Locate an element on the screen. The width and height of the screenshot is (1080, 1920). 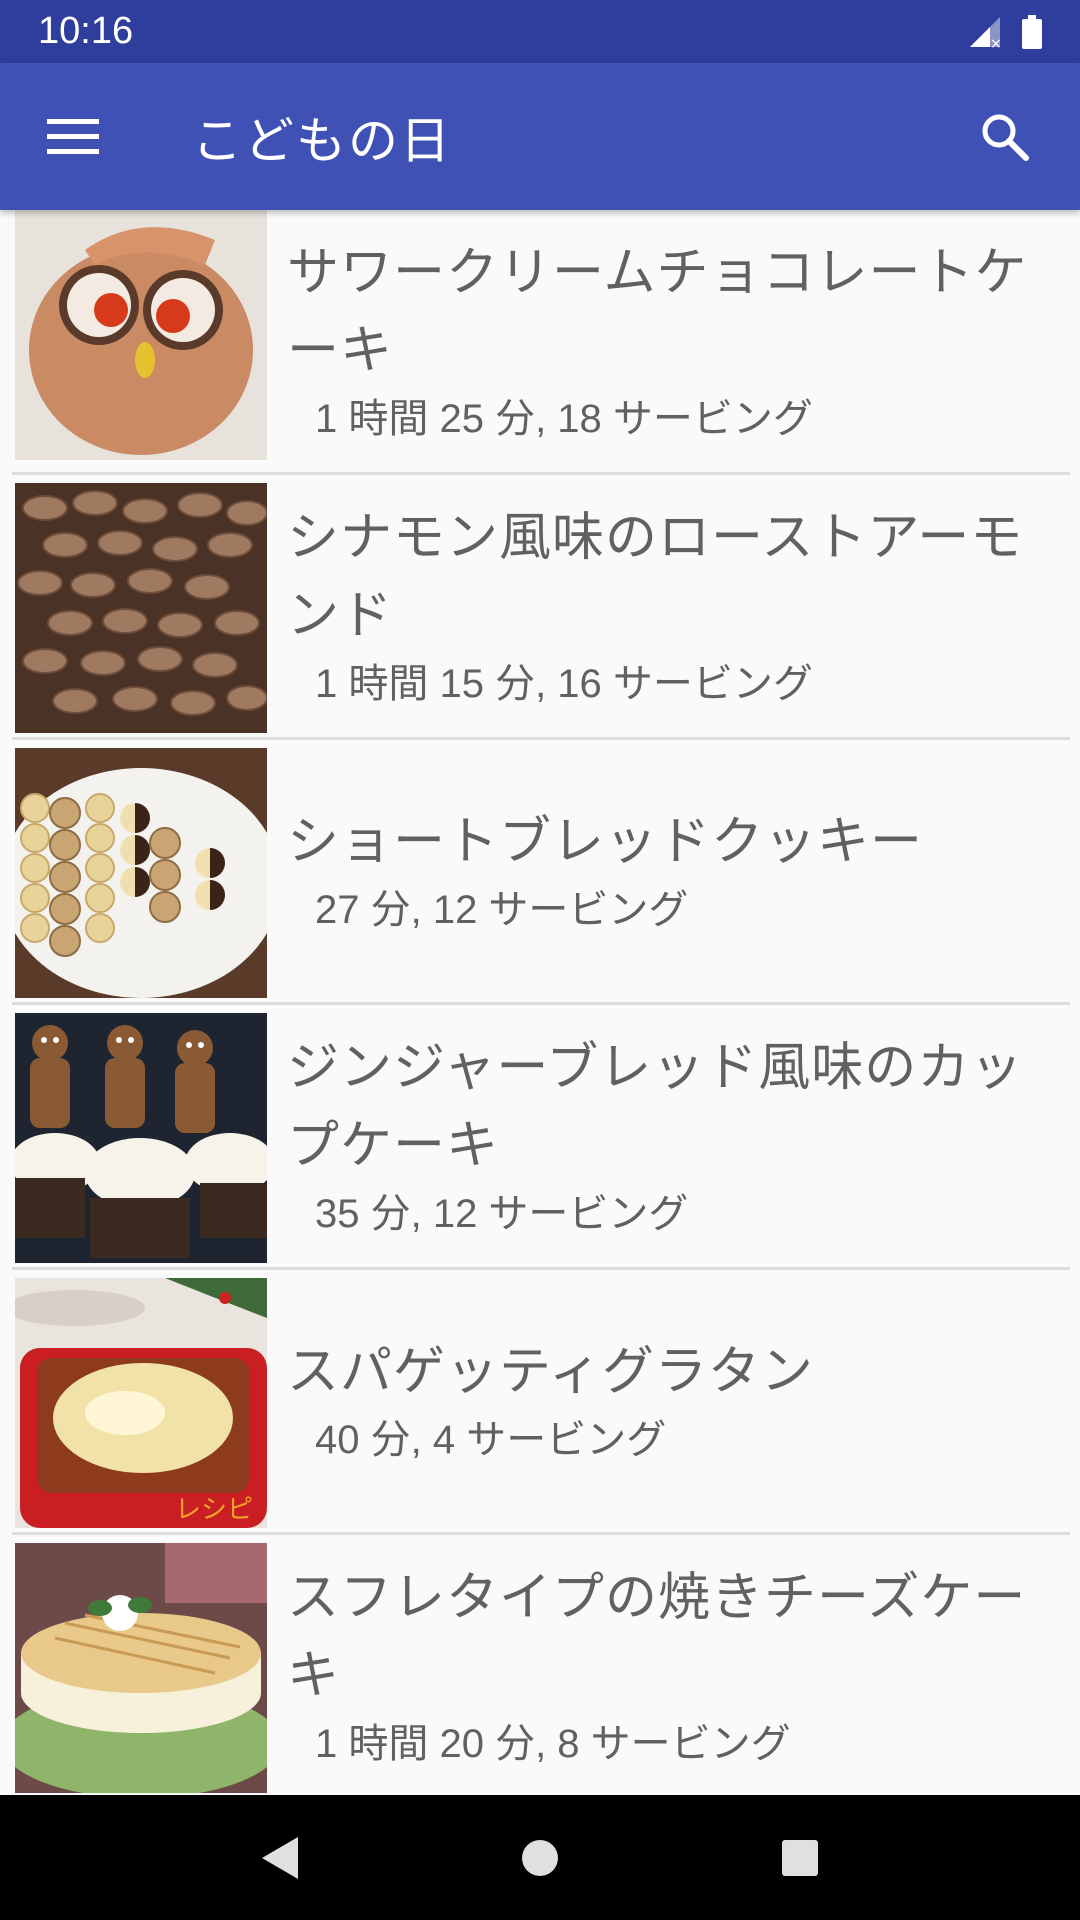
recipe-title: スパゲッティグラタン is located at coordinates (550, 1372).